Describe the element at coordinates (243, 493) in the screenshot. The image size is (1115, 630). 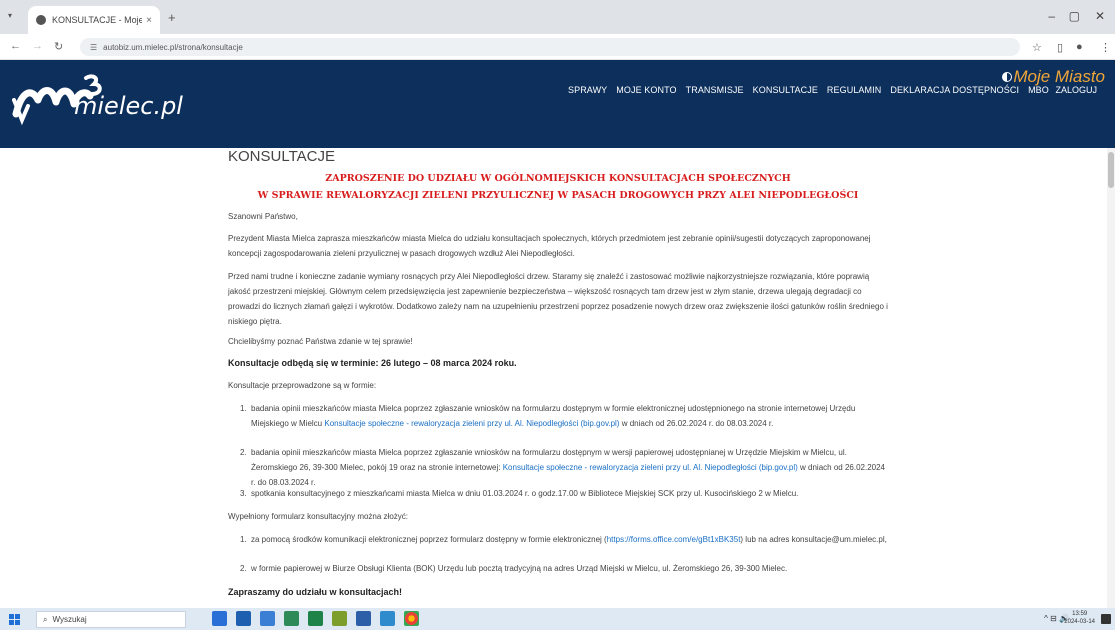
I see `list-number: 3.` at that location.